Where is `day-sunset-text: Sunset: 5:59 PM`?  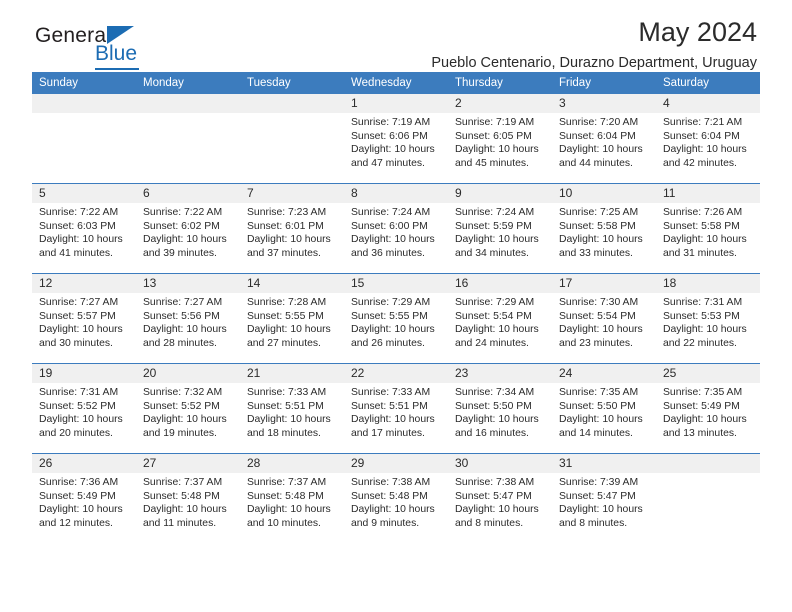
day-sunset-text: Sunset: 5:59 PM is located at coordinates (493, 226).